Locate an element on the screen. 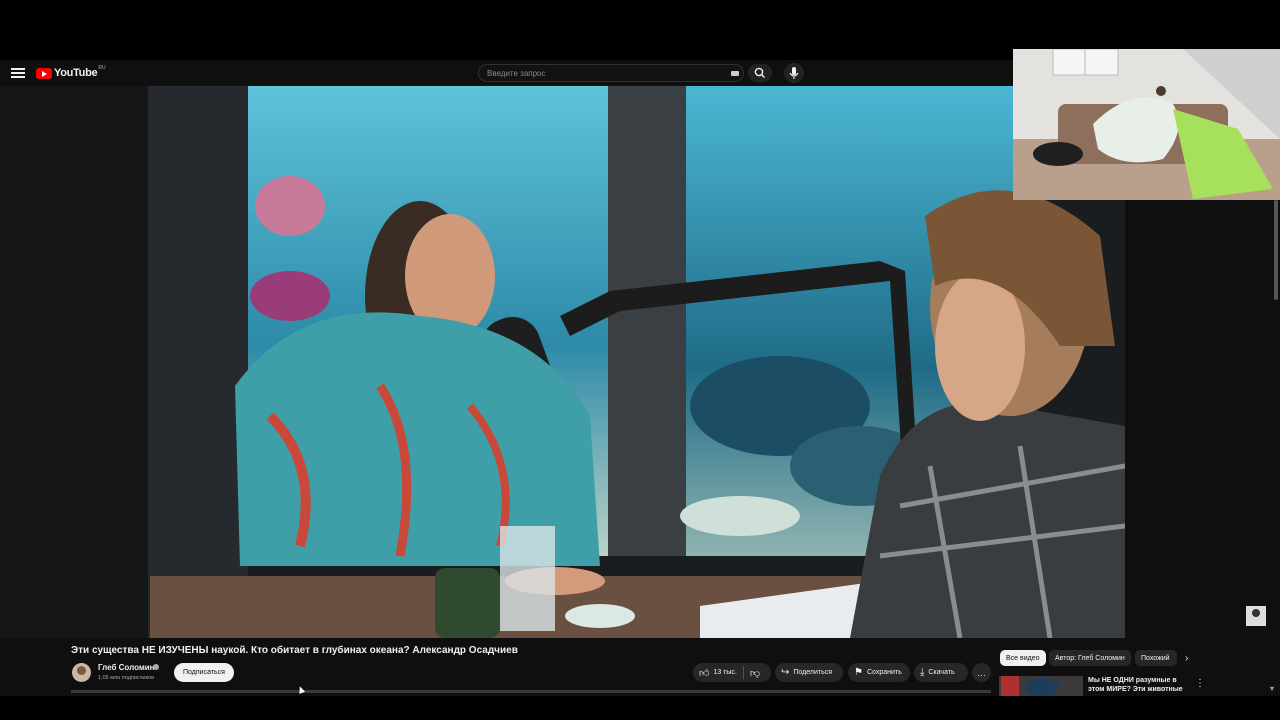 This screenshot has height=720, width=1280. like-dislike-group: 👍︎ 13 тыс. 👎︎ is located at coordinates (732, 672).